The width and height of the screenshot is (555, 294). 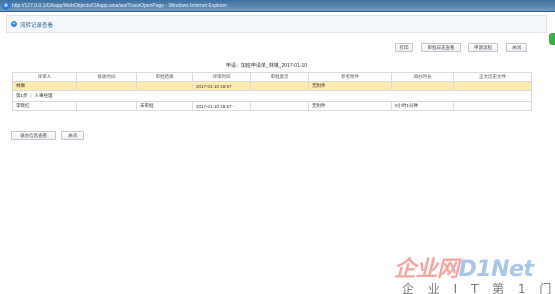 What do you see at coordinates (6, 6) in the screenshot?
I see `browser-icon: e` at bounding box center [6, 6].